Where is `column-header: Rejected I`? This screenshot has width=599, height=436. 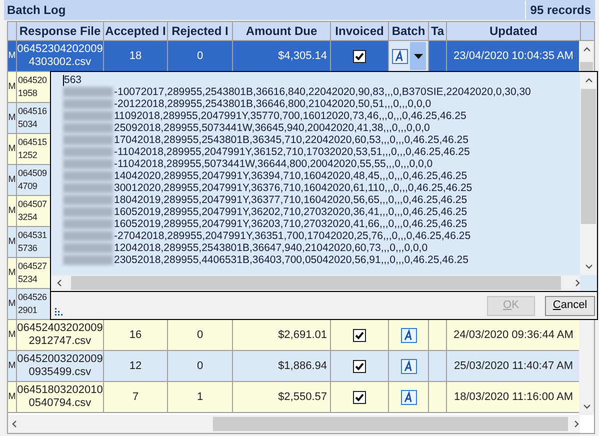
column-header: Rejected I is located at coordinates (200, 31).